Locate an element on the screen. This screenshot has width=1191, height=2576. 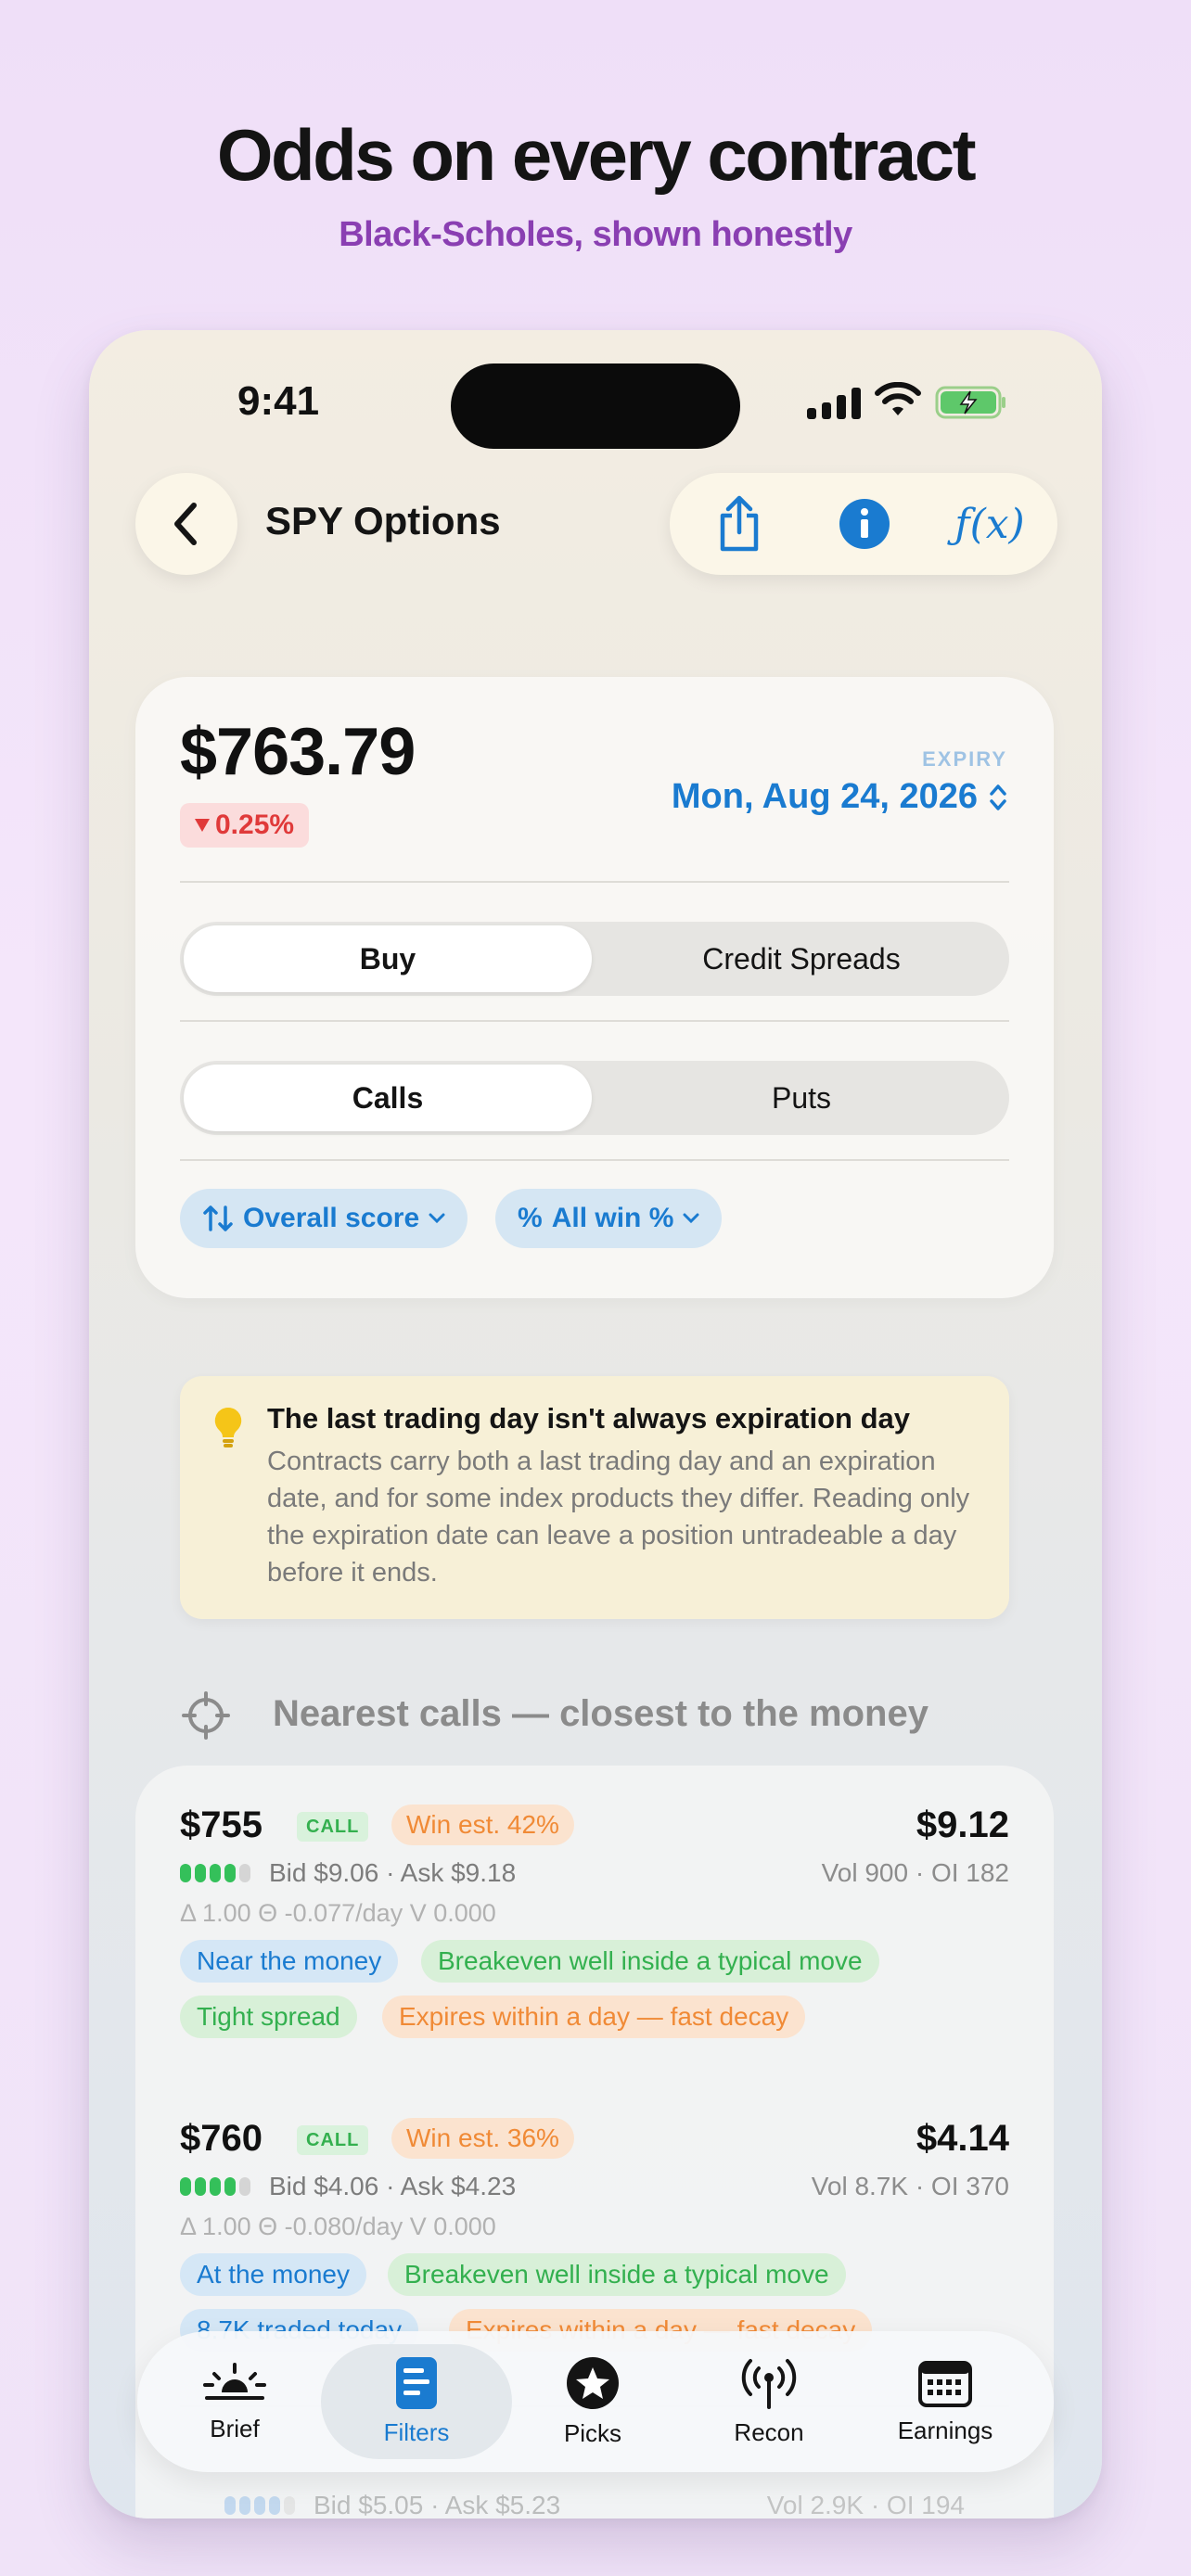
battery-charging-icon is located at coordinates (970, 403).